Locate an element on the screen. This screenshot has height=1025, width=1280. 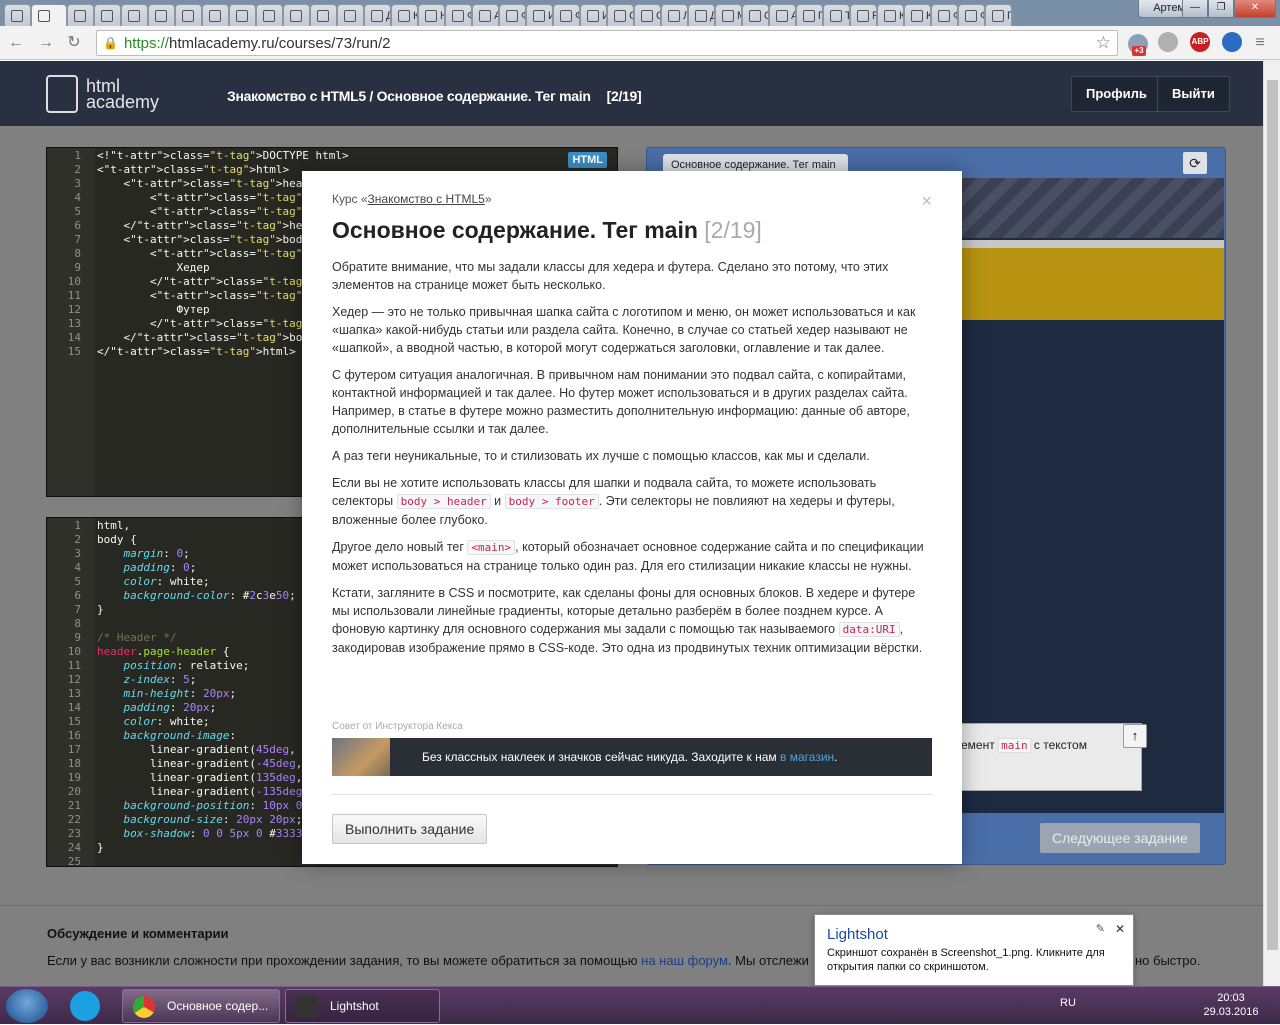
browser-tab: Ан is located at coordinates (782, 15).